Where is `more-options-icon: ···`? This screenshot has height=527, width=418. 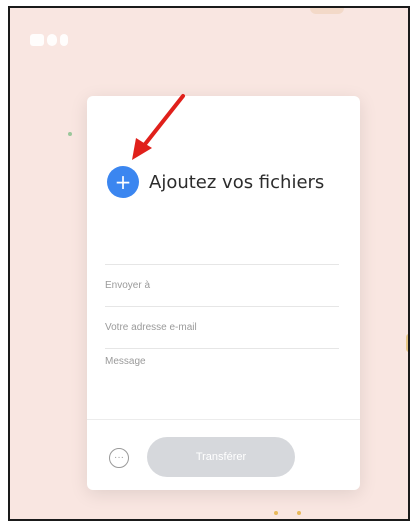 more-options-icon: ··· is located at coordinates (119, 458).